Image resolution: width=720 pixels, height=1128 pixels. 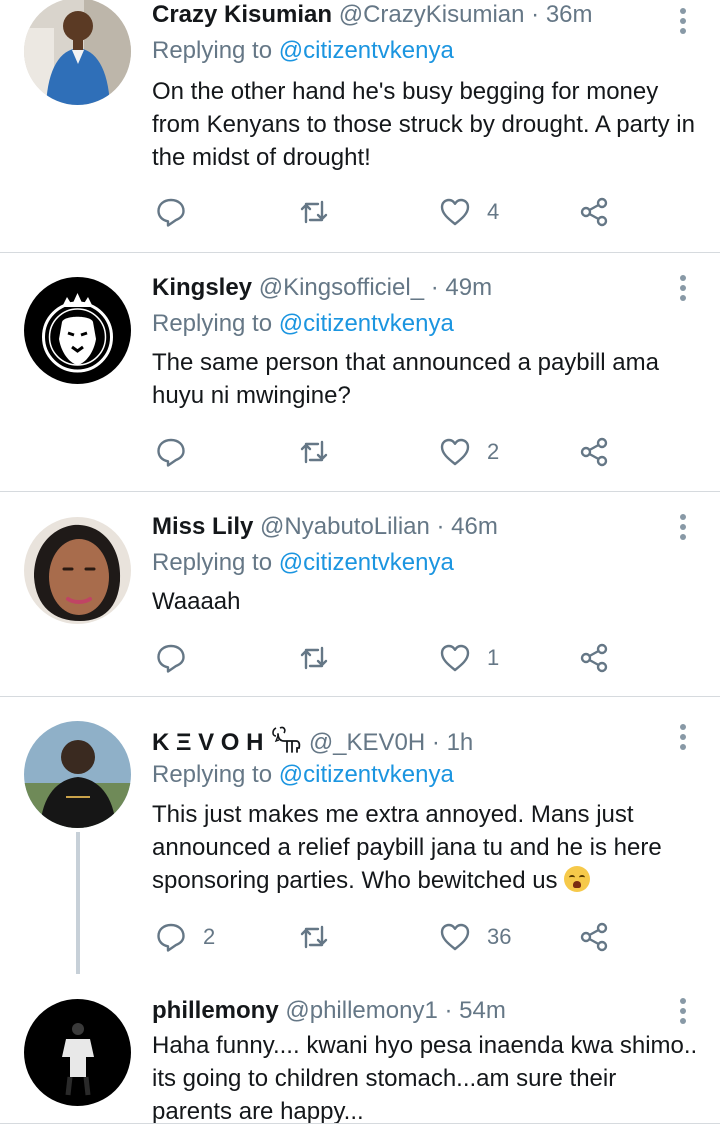 I want to click on tweet-header: K Ξ V O H @_KEV0H · 1h, so click(x=406, y=741).